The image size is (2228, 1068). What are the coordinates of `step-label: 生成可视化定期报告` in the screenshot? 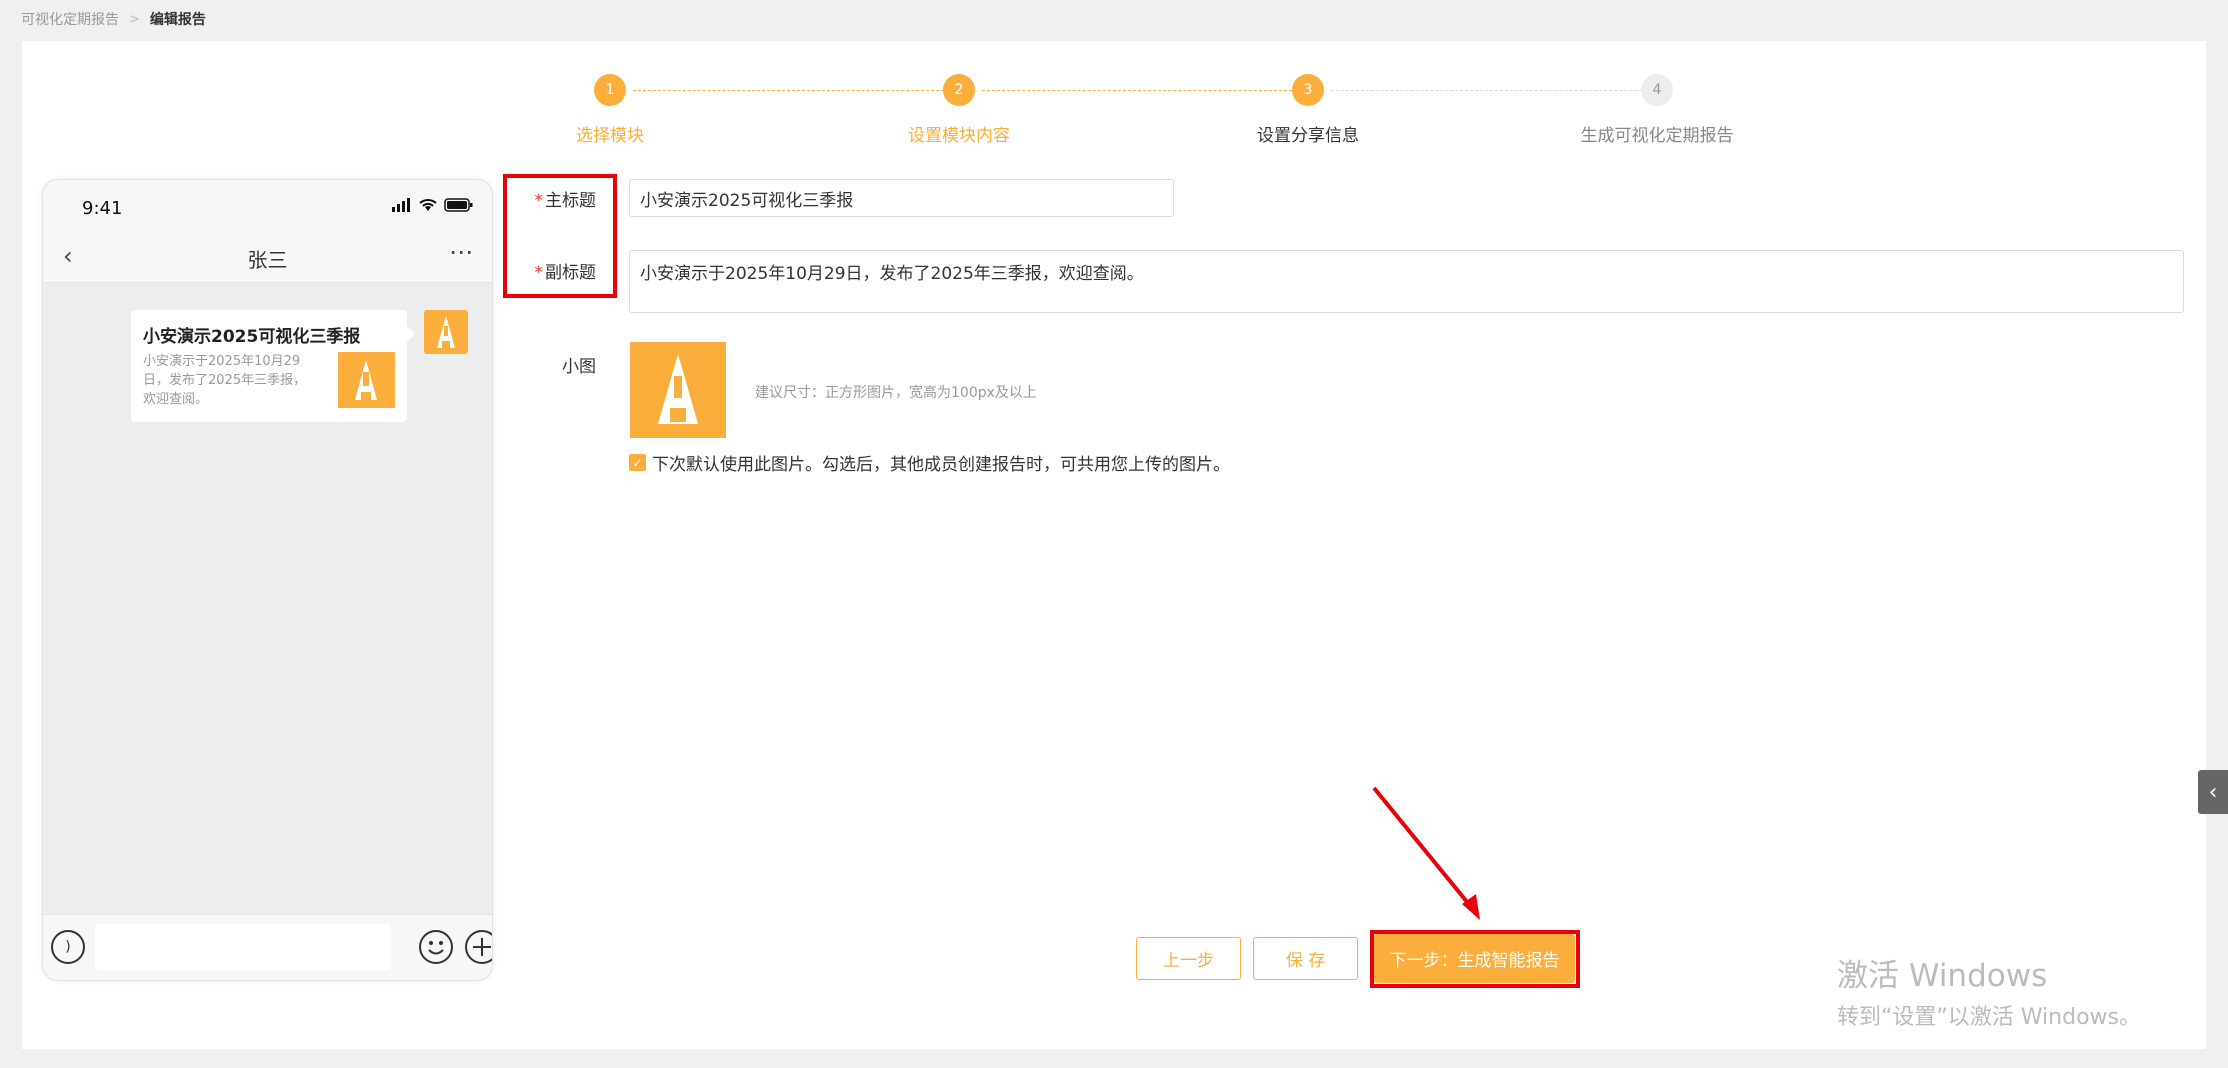 It's located at (1657, 136).